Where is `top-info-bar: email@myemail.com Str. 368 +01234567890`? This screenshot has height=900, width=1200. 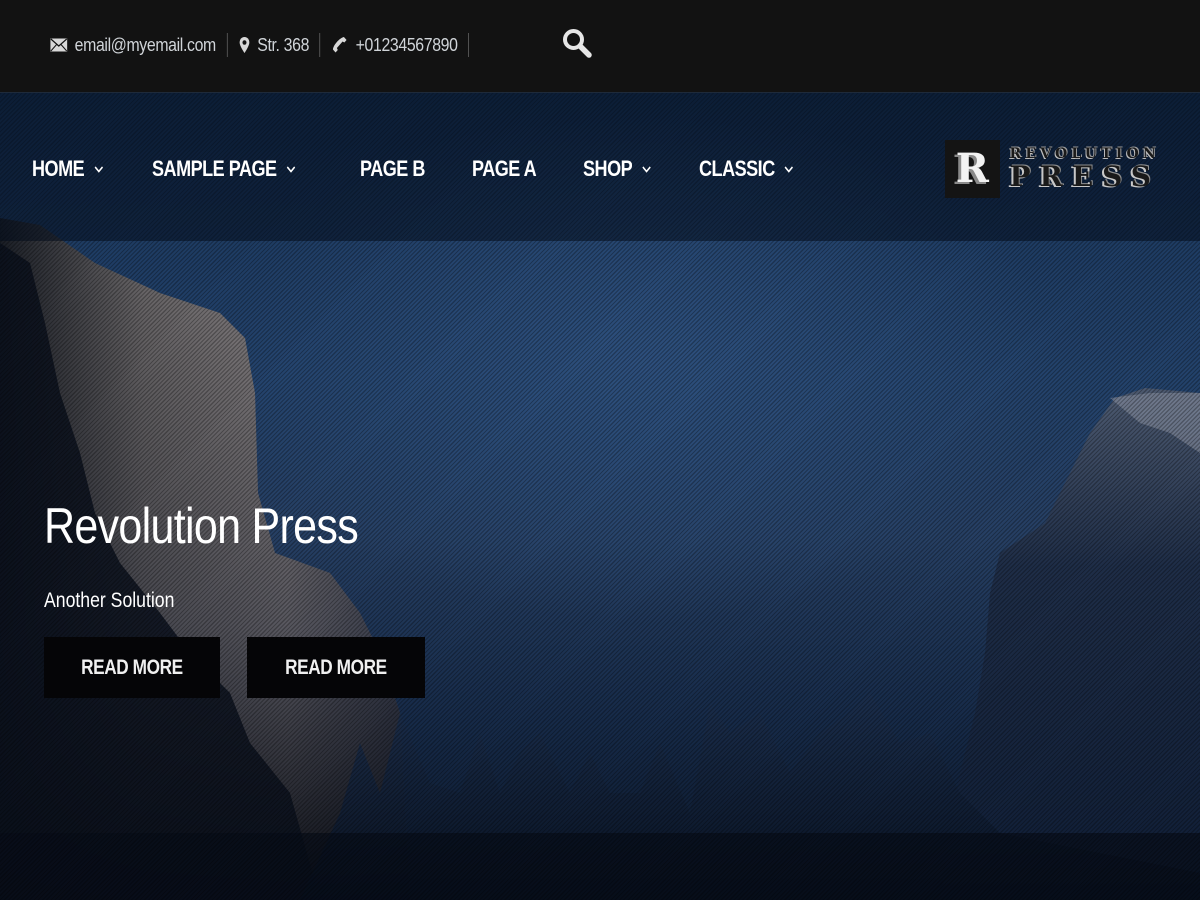 top-info-bar: email@myemail.com Str. 368 +01234567890 is located at coordinates (600, 46).